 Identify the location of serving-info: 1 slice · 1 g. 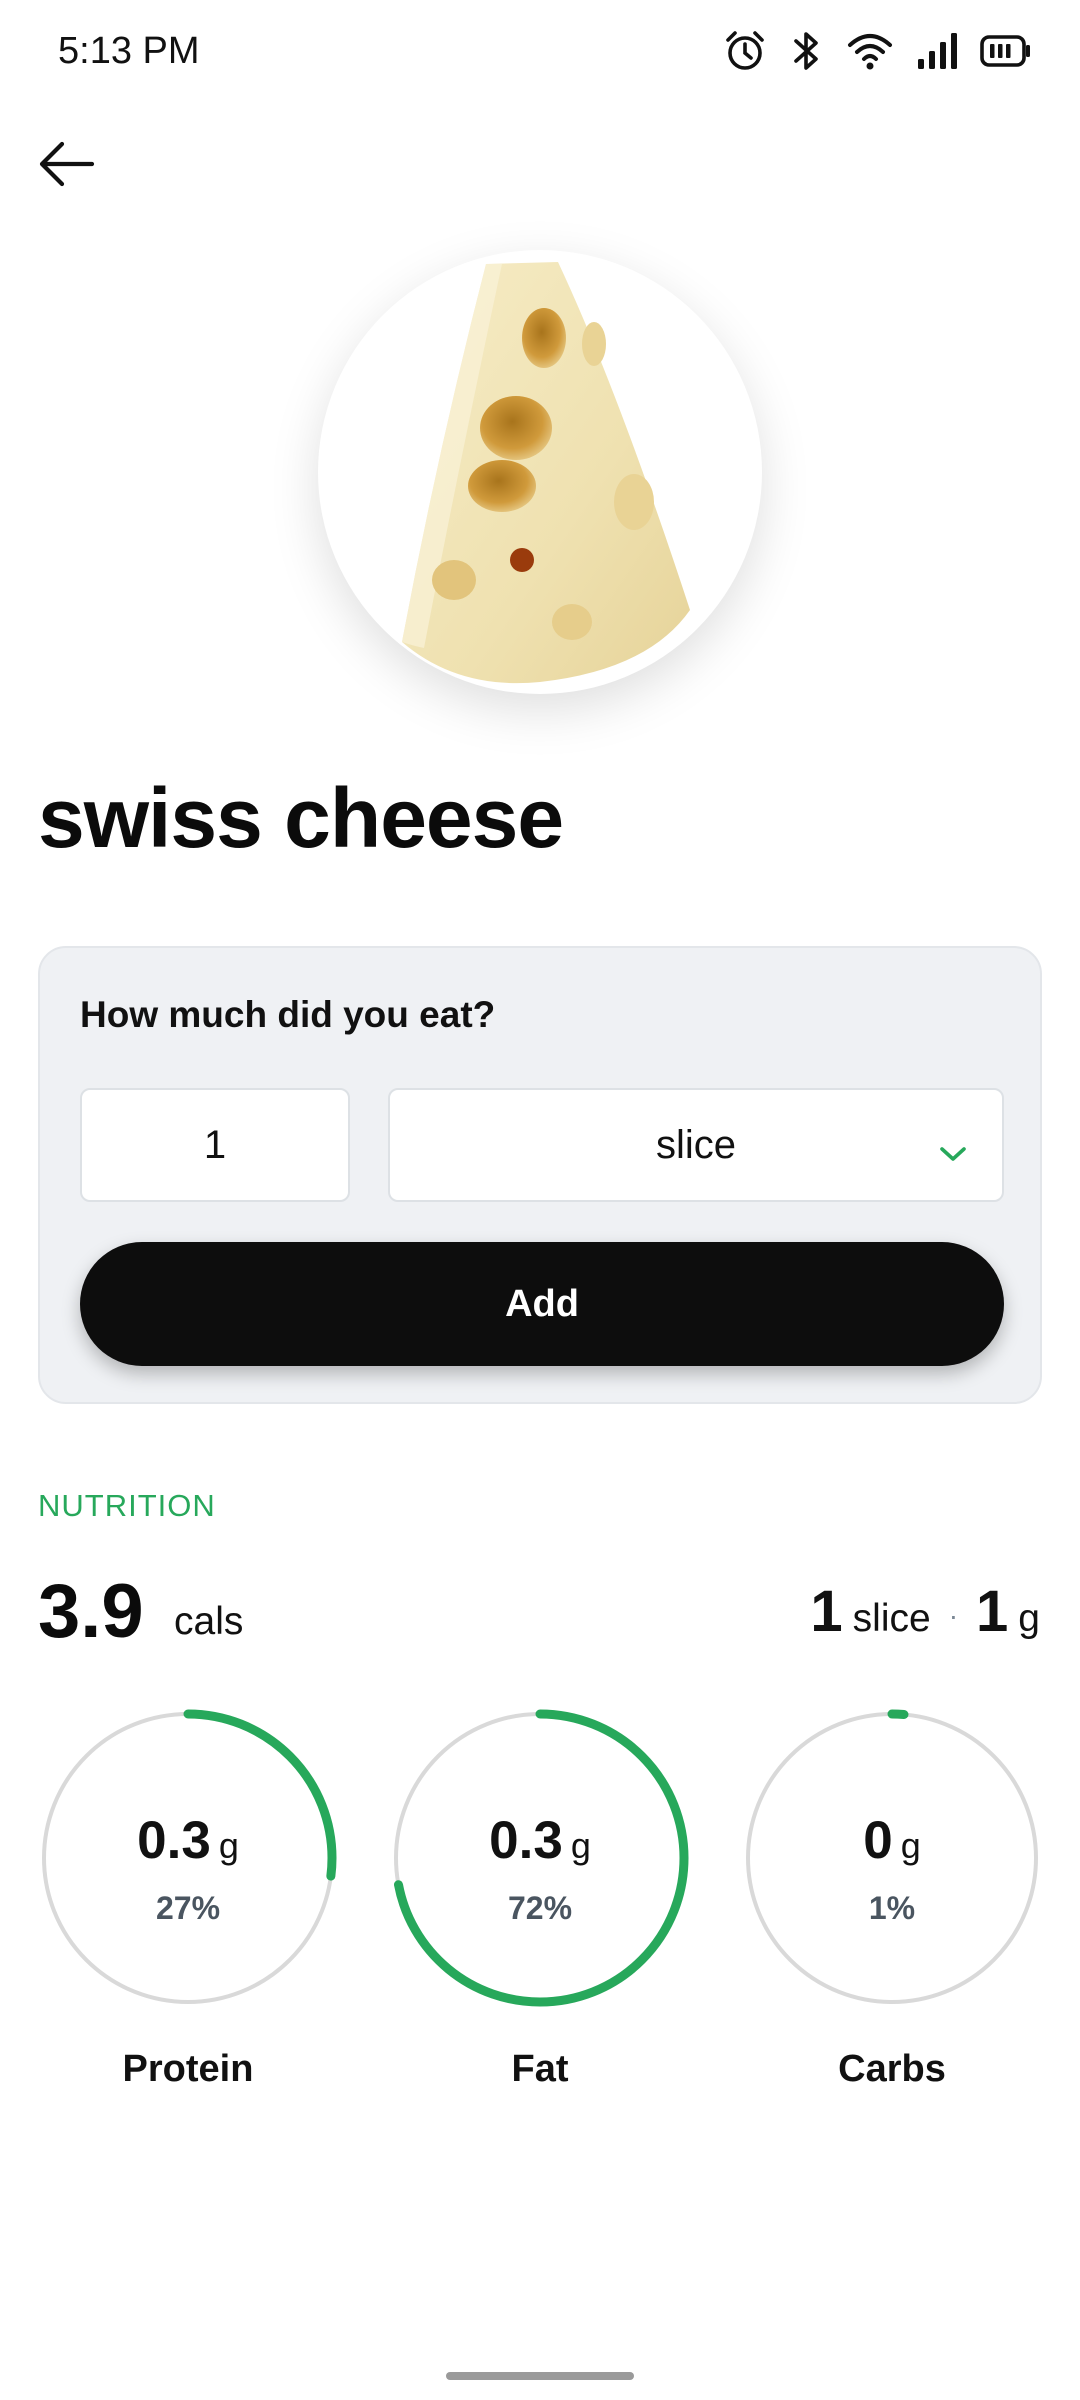
(925, 1611).